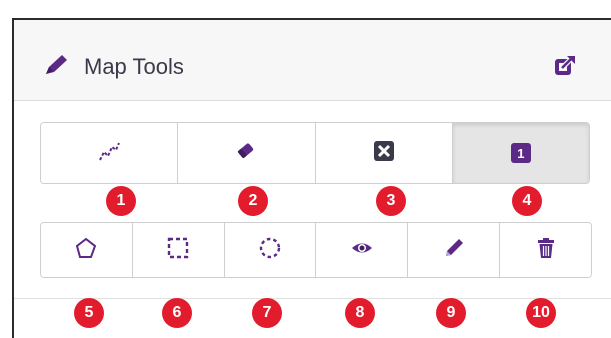 This screenshot has height=338, width=611. What do you see at coordinates (451, 313) in the screenshot?
I see `badge-9: 9` at bounding box center [451, 313].